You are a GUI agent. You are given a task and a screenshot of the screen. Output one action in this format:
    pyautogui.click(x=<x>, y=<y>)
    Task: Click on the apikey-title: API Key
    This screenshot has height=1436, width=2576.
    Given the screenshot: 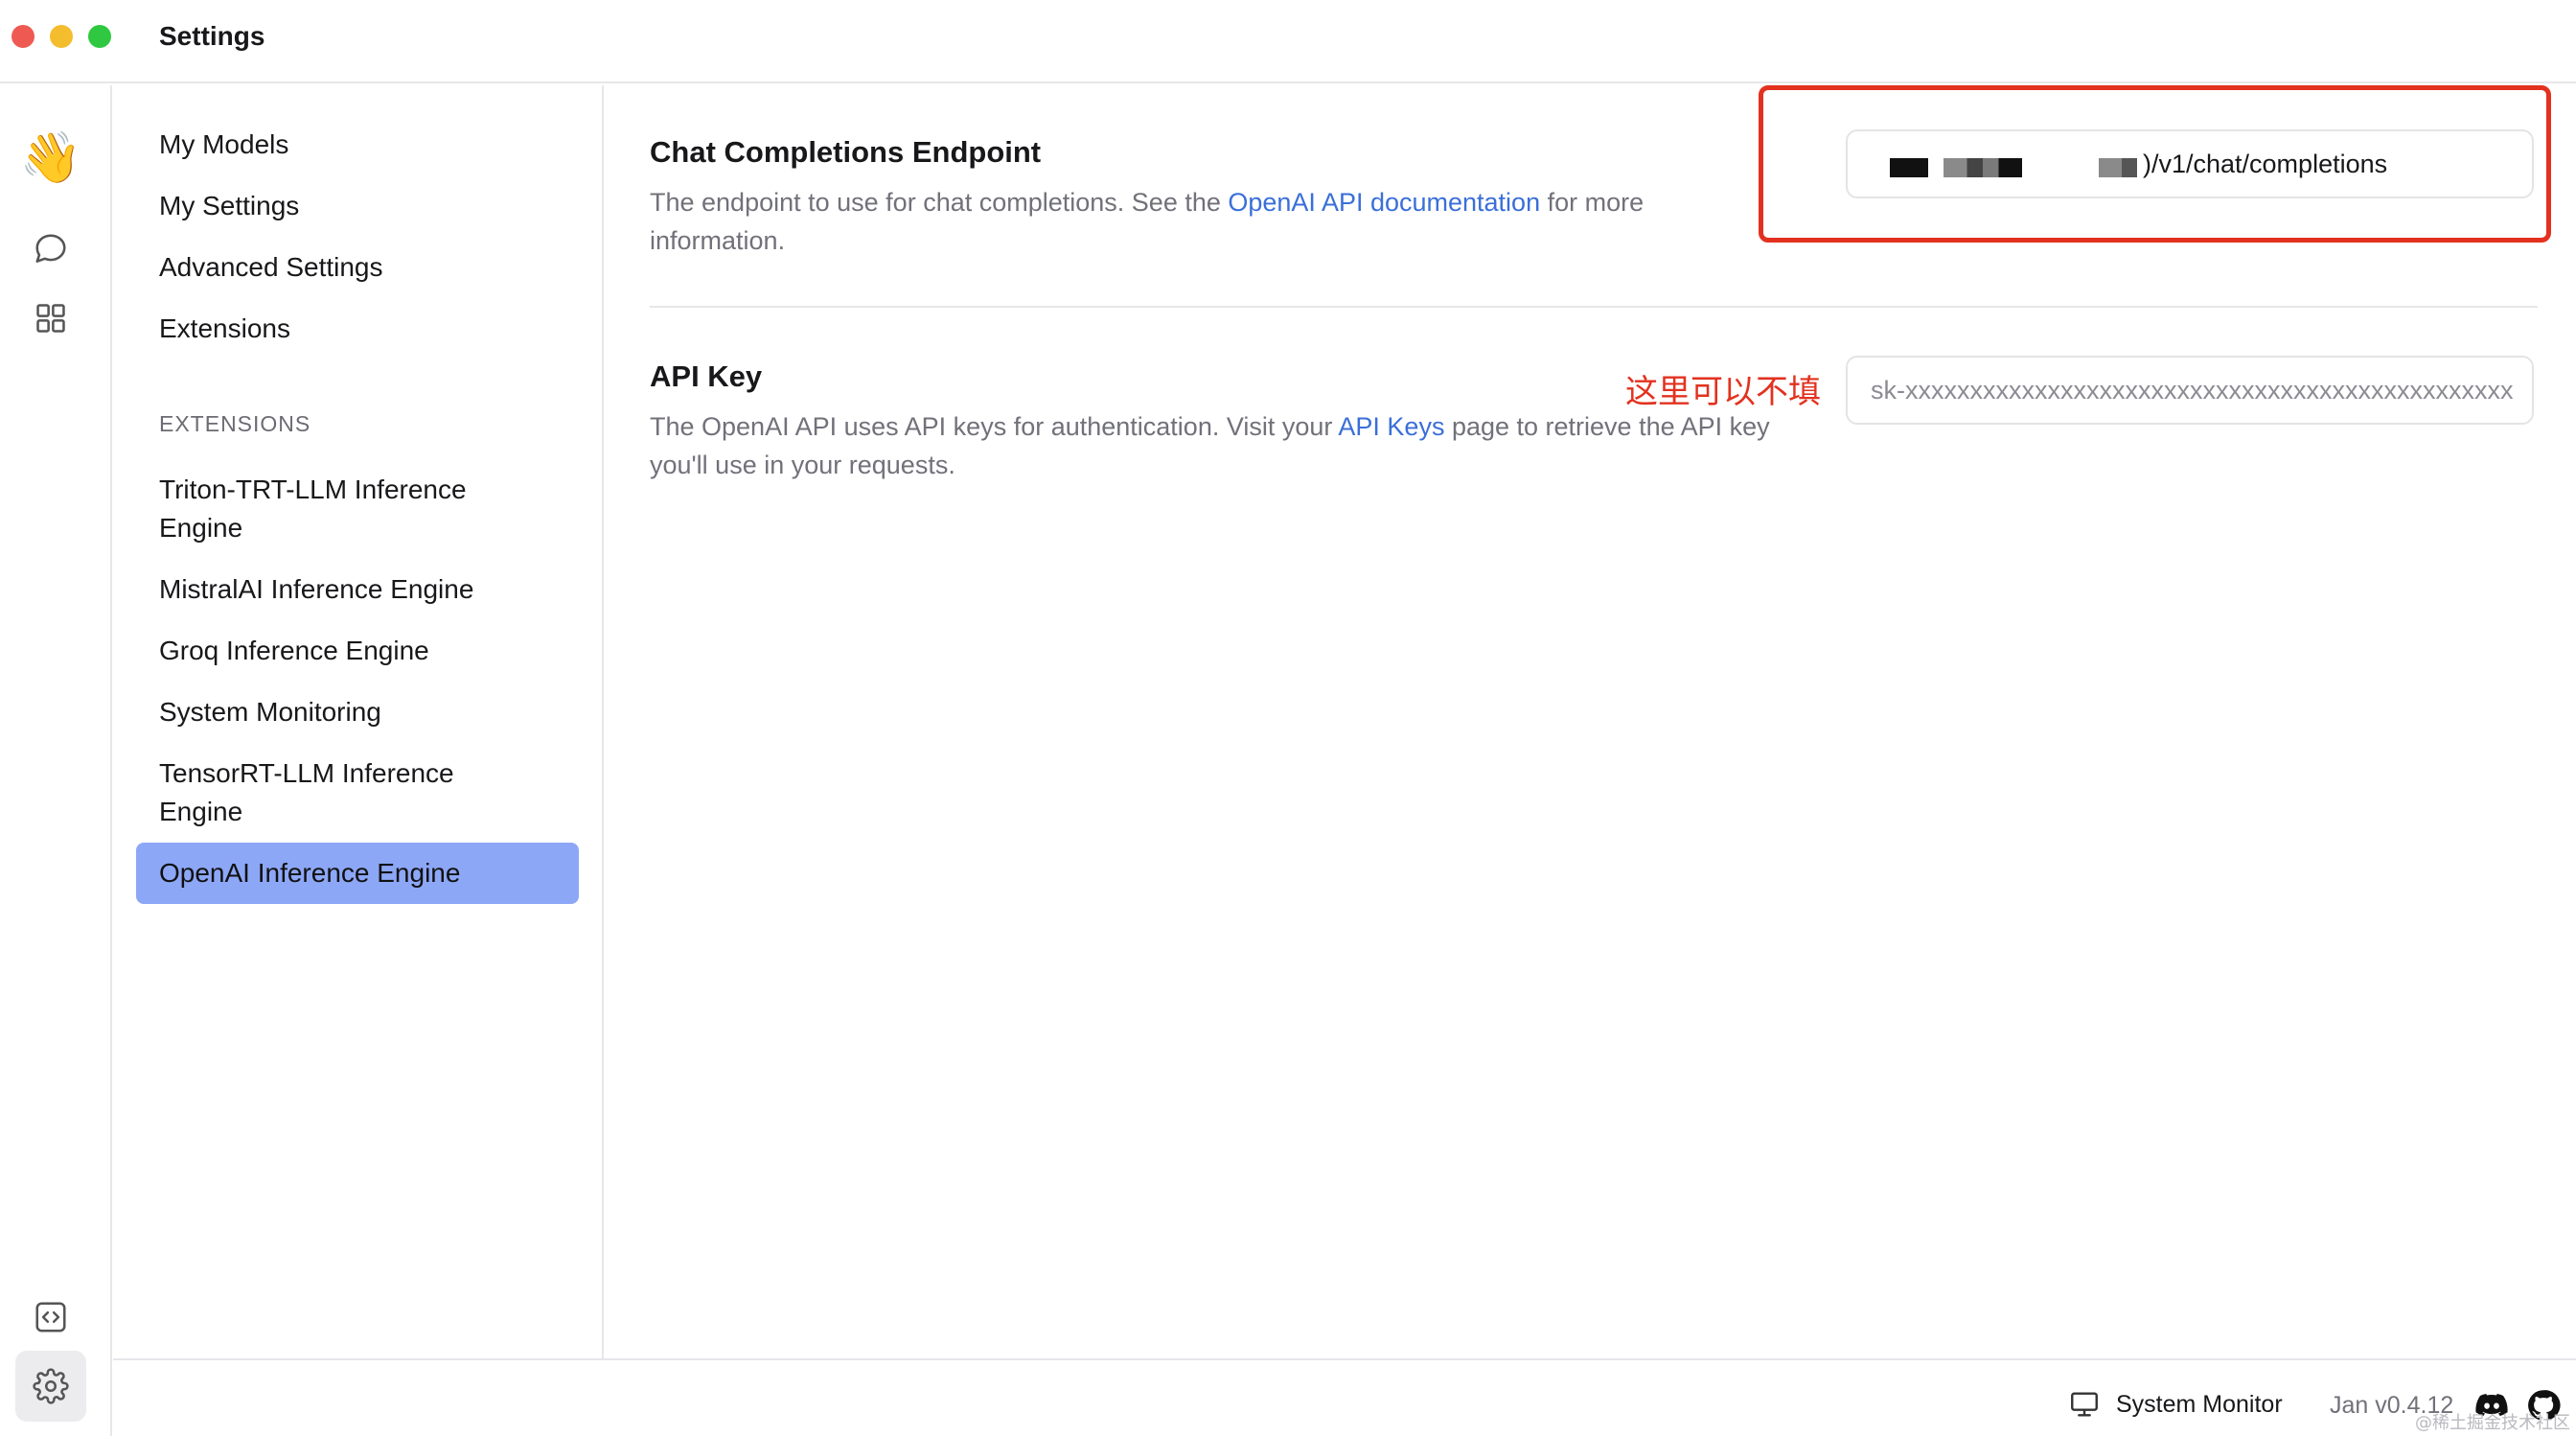 What is the action you would take?
    pyautogui.click(x=706, y=376)
    